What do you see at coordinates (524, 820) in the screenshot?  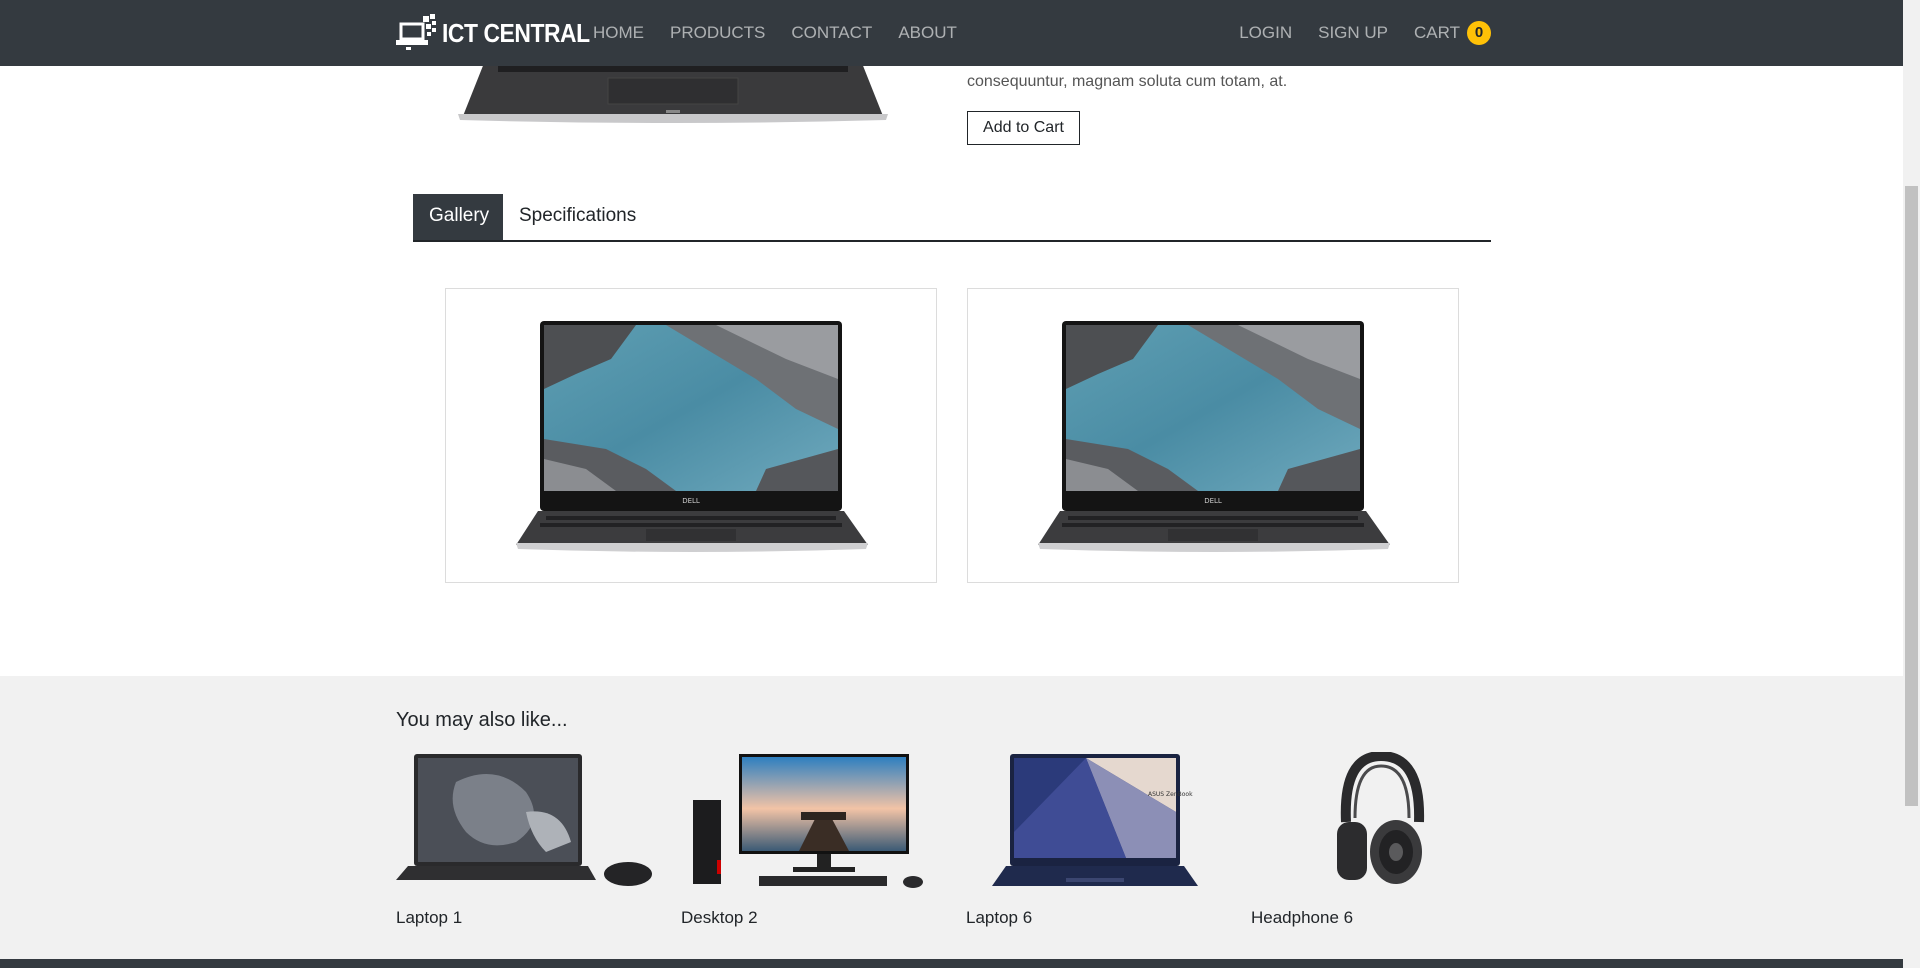 I see `laptop-dark-thumbnail` at bounding box center [524, 820].